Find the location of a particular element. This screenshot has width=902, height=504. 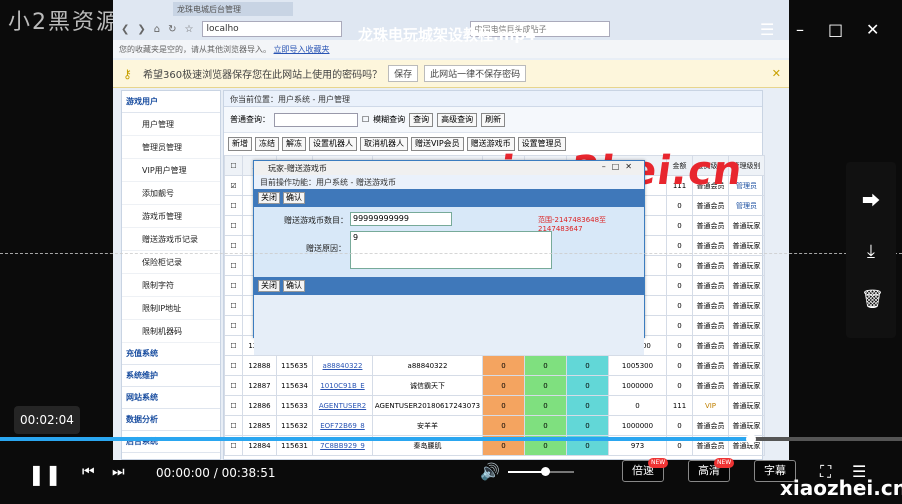

cell-uid: 12886 is located at coordinates (259, 405).